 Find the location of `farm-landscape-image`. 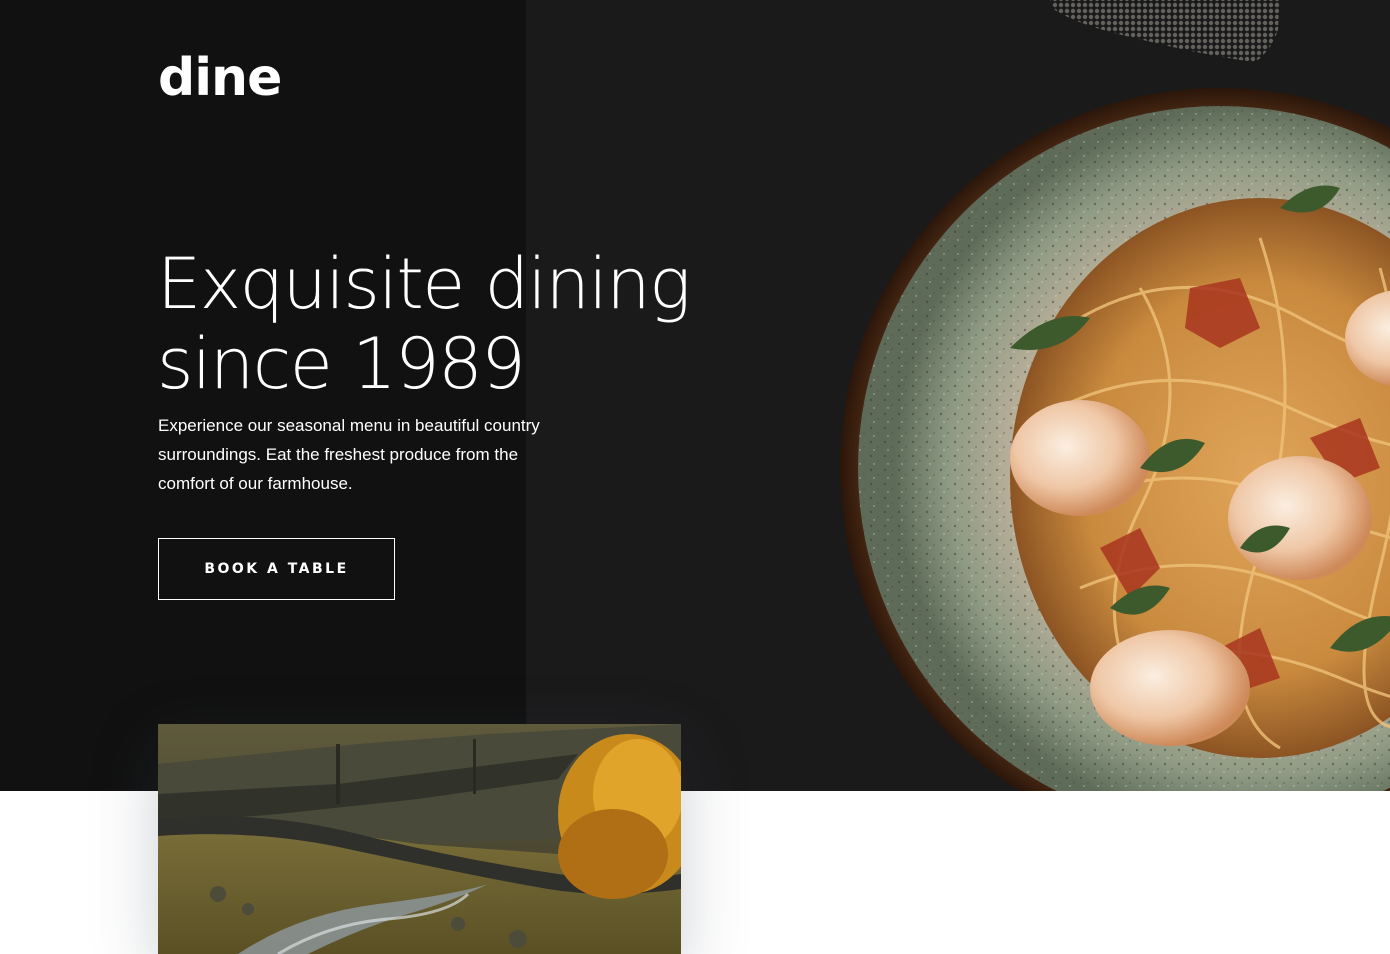

farm-landscape-image is located at coordinates (419, 839).